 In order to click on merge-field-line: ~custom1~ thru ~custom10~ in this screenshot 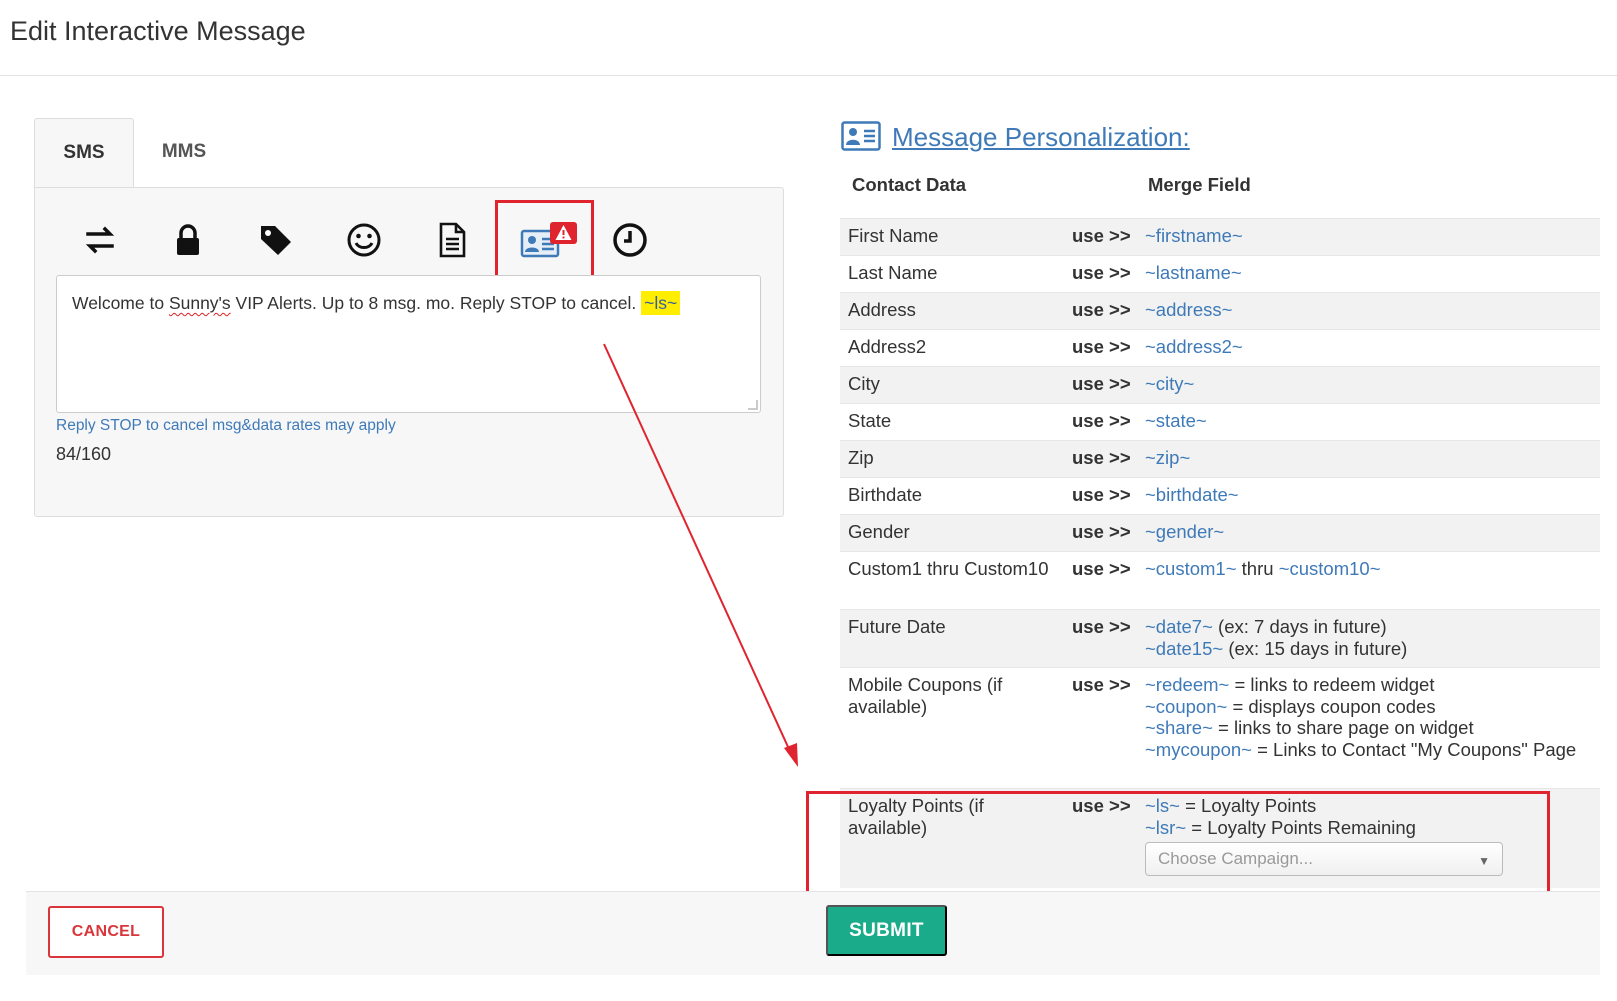, I will do `click(1365, 569)`.